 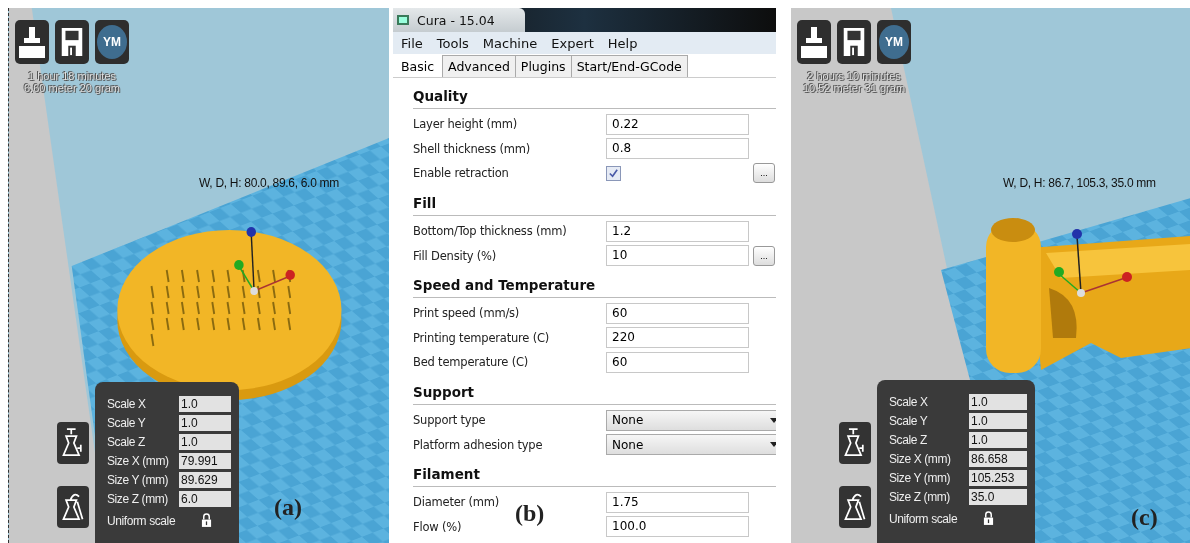 I want to click on print-time: 1 hour 18 minutes, so click(x=72, y=76).